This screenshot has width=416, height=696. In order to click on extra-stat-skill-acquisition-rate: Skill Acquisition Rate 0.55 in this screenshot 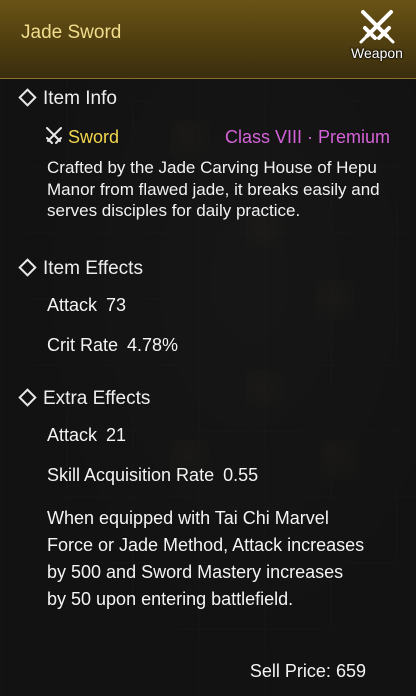, I will do `click(152, 475)`.